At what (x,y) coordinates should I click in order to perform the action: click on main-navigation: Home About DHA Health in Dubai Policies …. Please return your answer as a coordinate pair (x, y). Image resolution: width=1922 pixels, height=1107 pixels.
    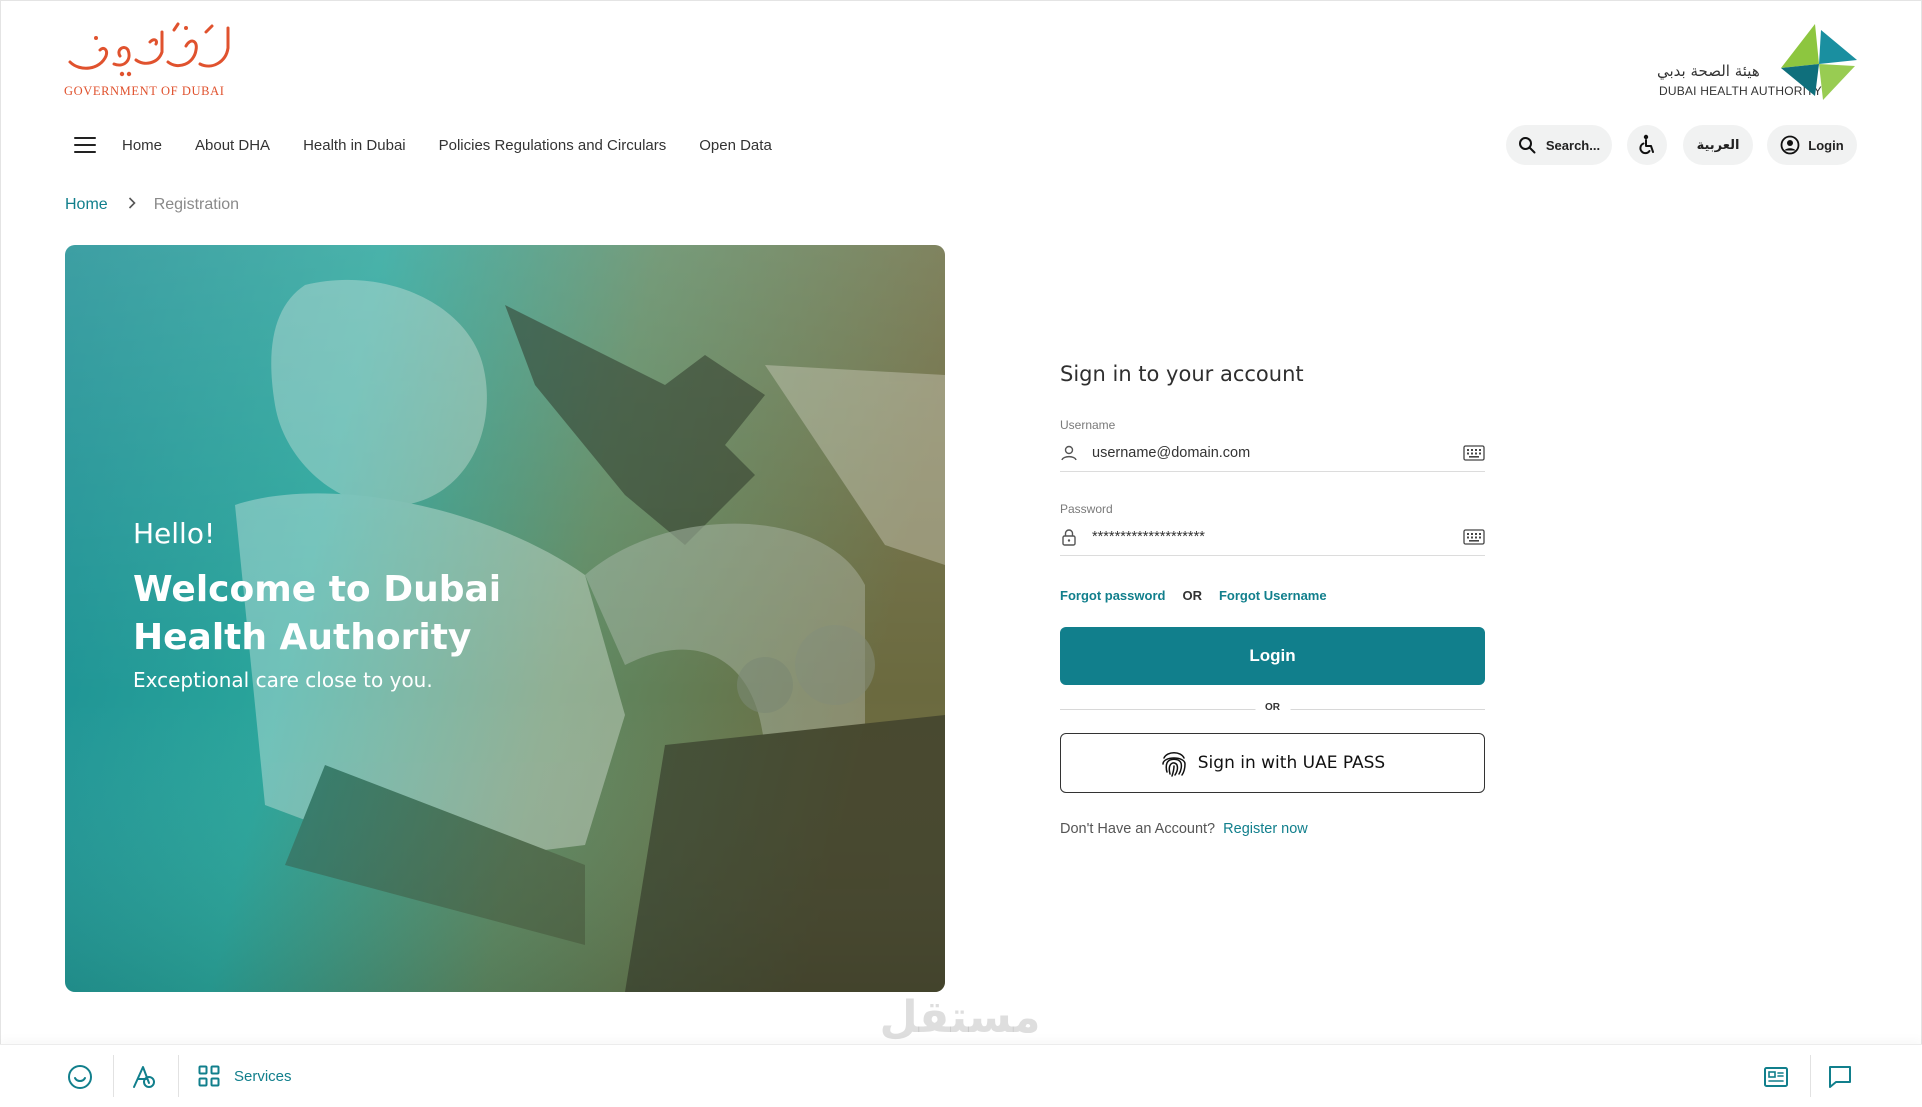
    Looking at the image, I should click on (439, 145).